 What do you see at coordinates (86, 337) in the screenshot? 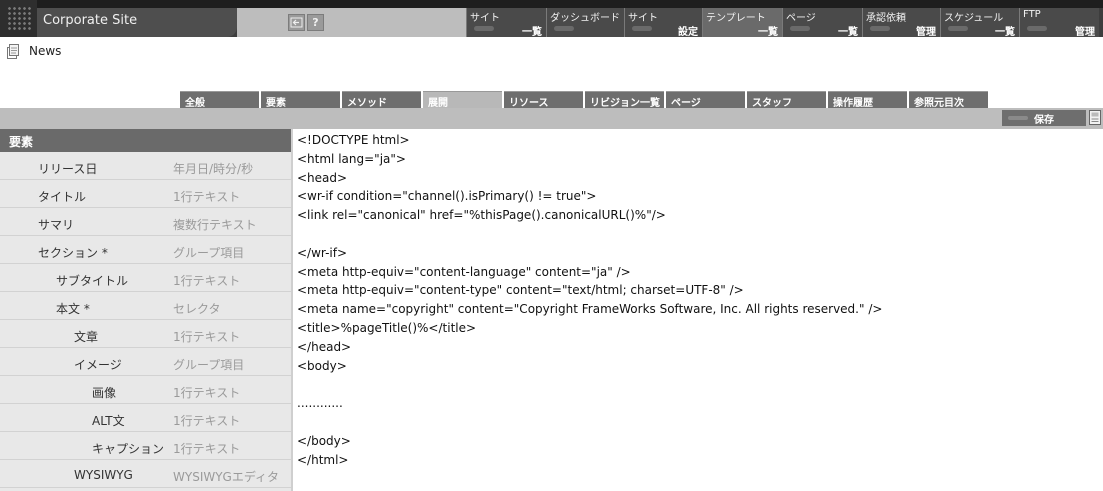
I see `element-name: 文章` at bounding box center [86, 337].